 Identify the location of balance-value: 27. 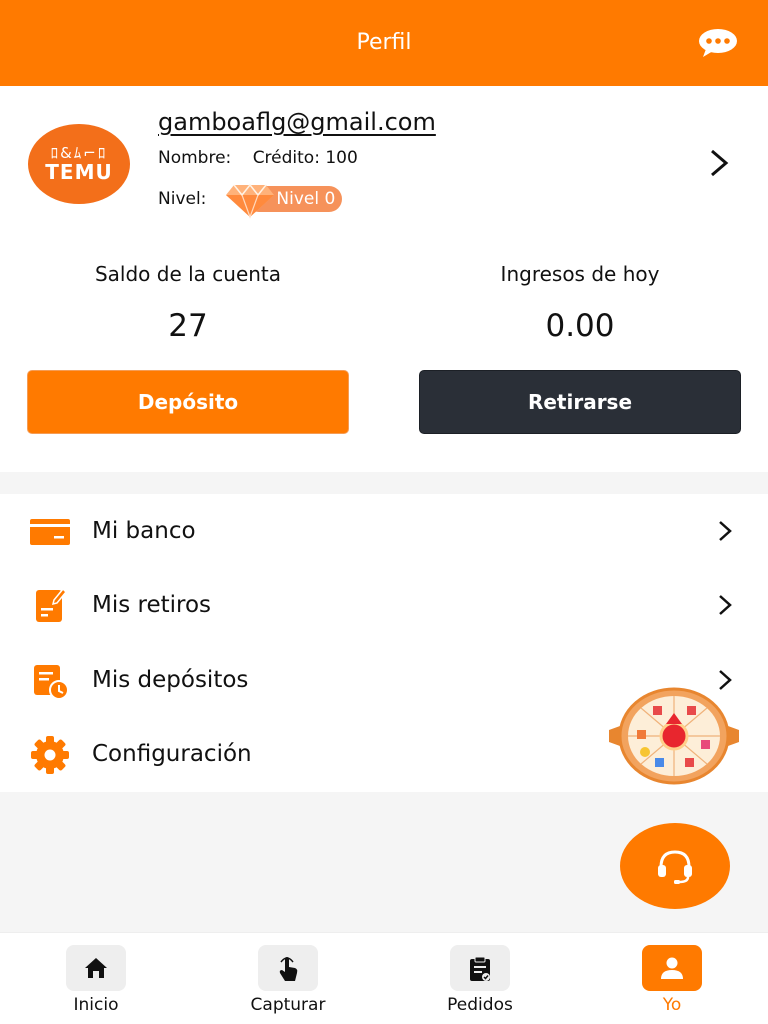
(188, 326).